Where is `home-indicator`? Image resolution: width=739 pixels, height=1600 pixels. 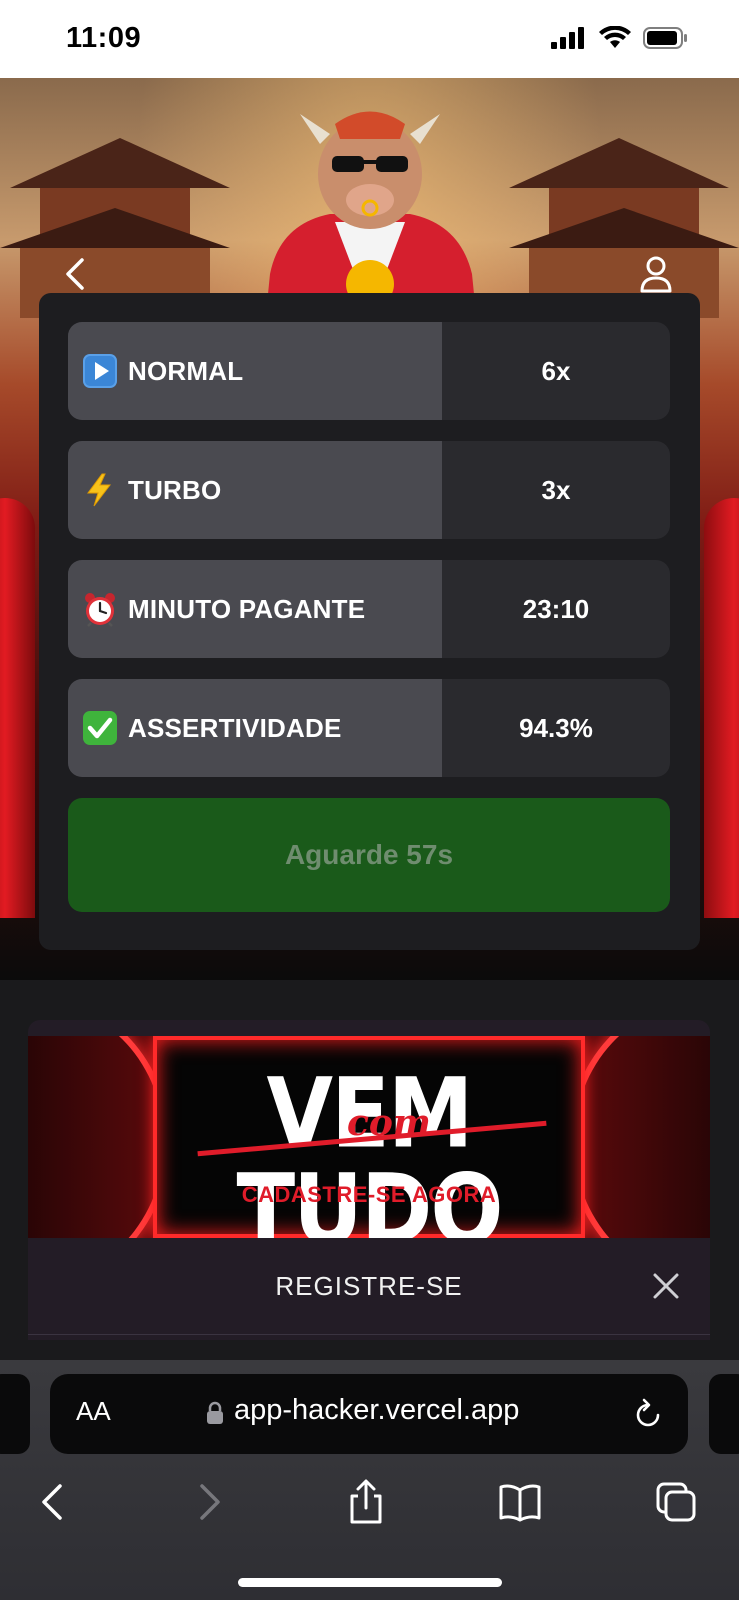 home-indicator is located at coordinates (370, 1582).